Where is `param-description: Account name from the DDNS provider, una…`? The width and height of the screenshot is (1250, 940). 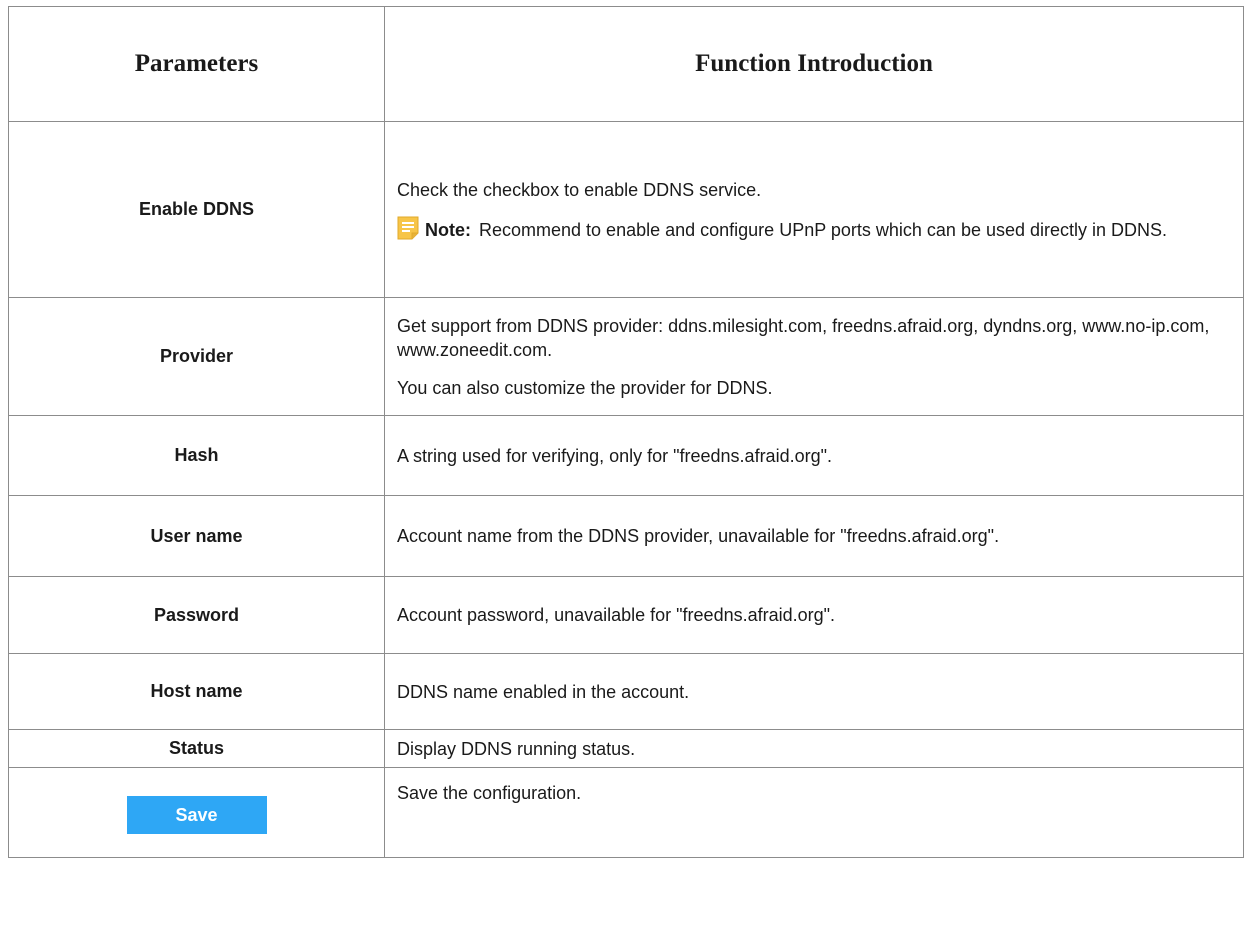
param-description: Account name from the DDNS provider, una… is located at coordinates (814, 536).